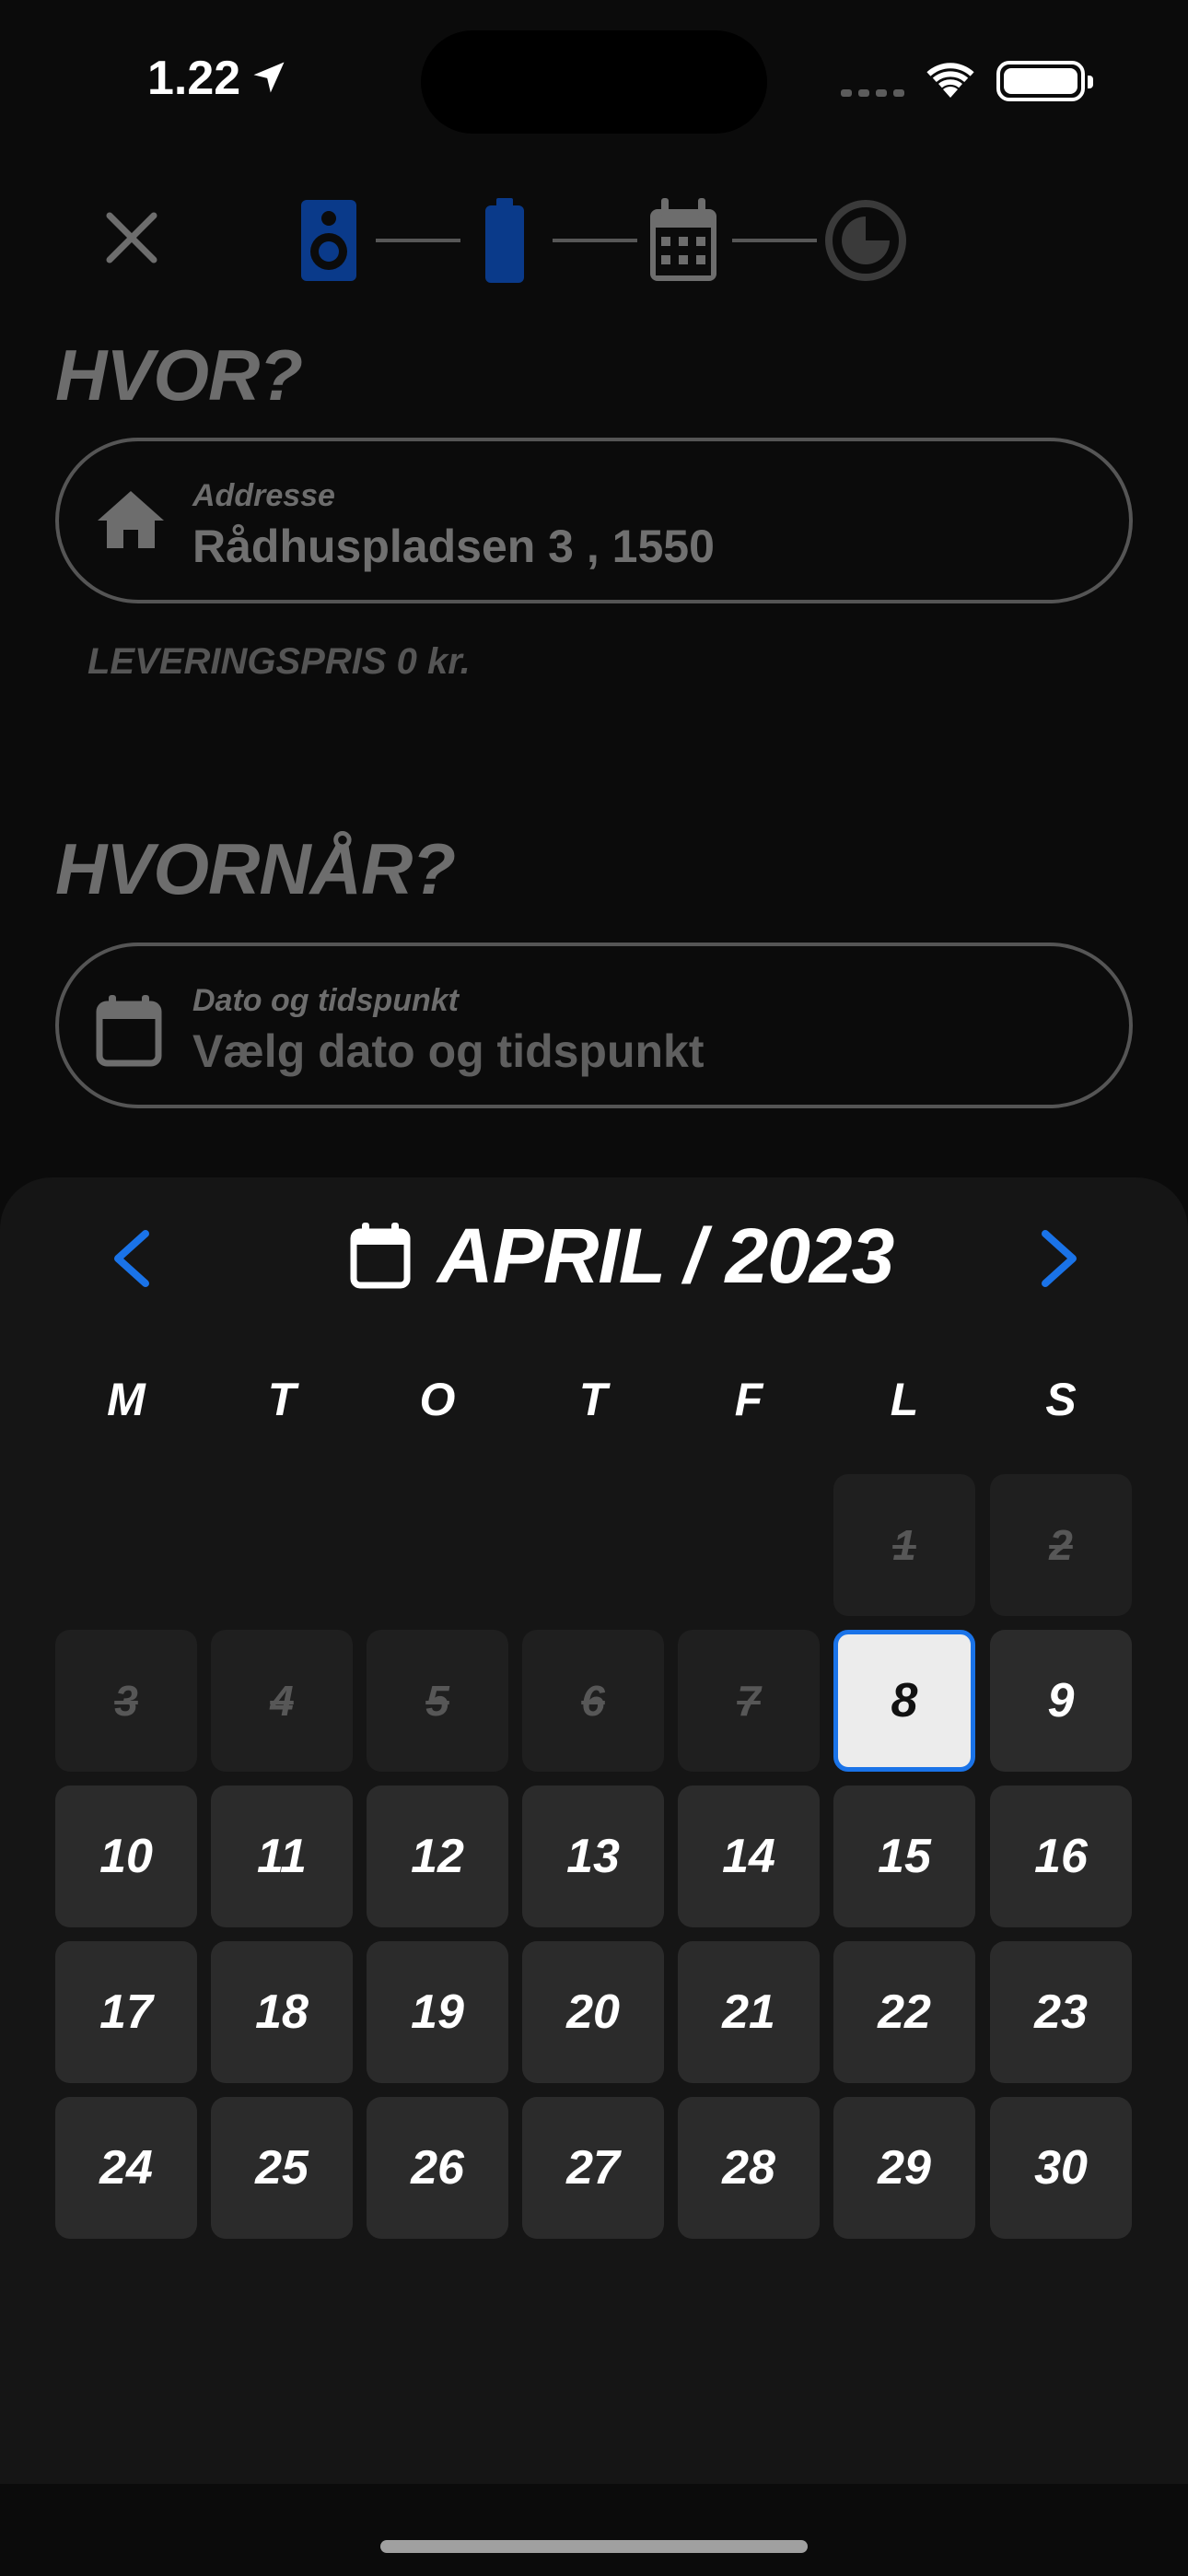 The height and width of the screenshot is (2576, 1188). What do you see at coordinates (437, 2168) in the screenshot?
I see `calendar-day: 26` at bounding box center [437, 2168].